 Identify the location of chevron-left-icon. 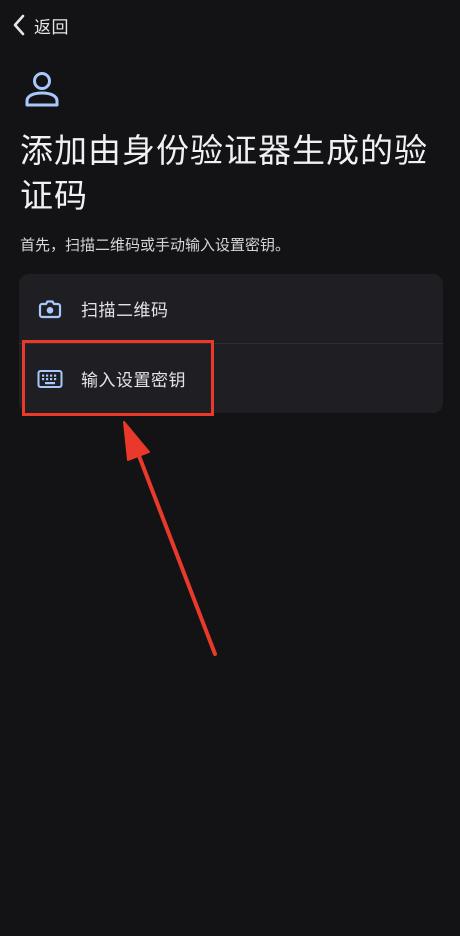
(19, 25).